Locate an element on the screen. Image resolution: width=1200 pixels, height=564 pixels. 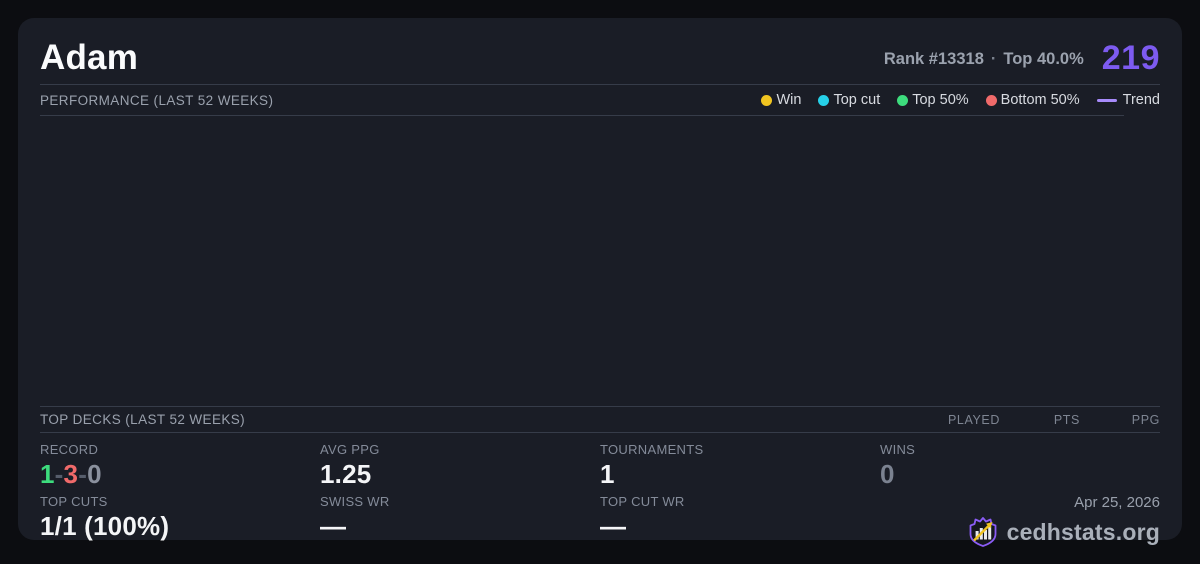
top-cut-dot-icon is located at coordinates (824, 100).